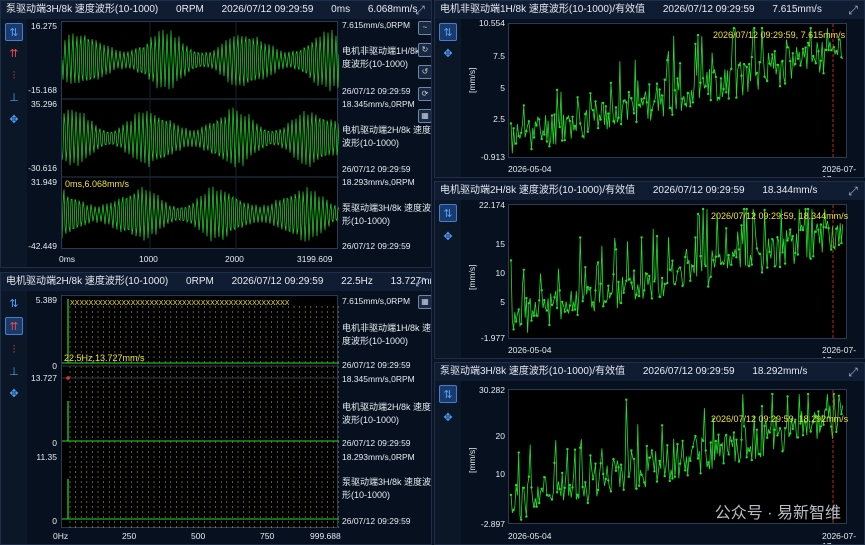 The image size is (865, 545). I want to click on trend-3-toolbar: ⇅ ✥, so click(448, 462).